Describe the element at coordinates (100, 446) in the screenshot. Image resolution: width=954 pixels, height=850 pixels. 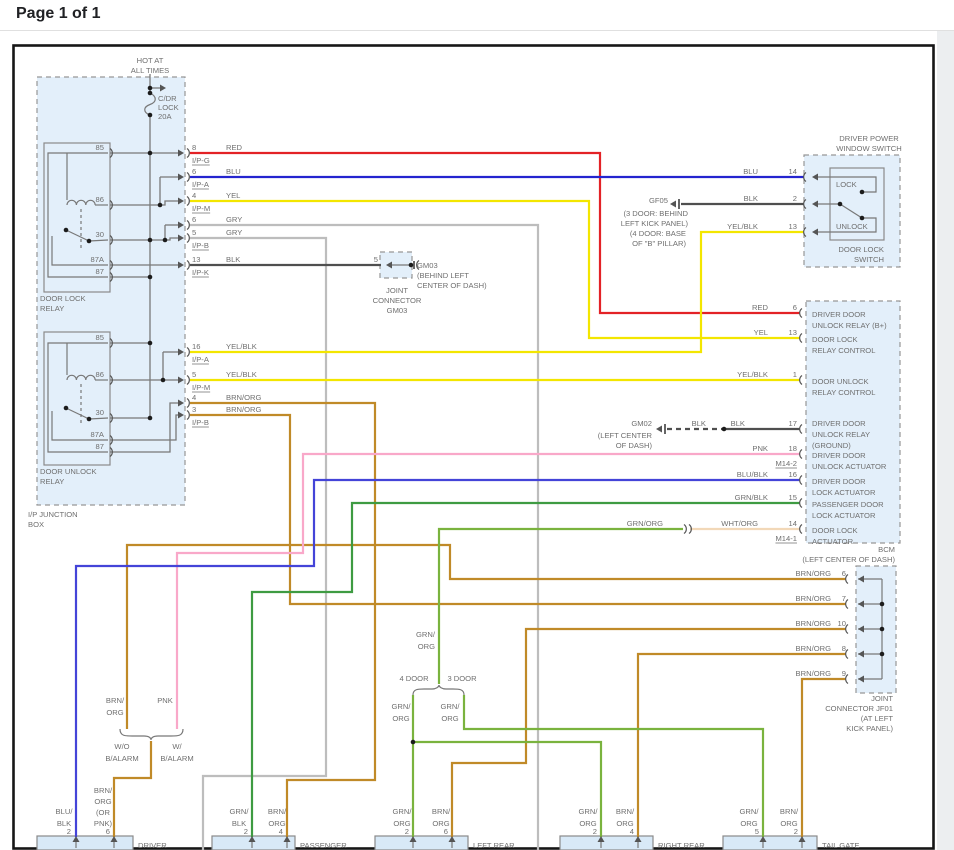
I see `diagram-label: 87` at that location.